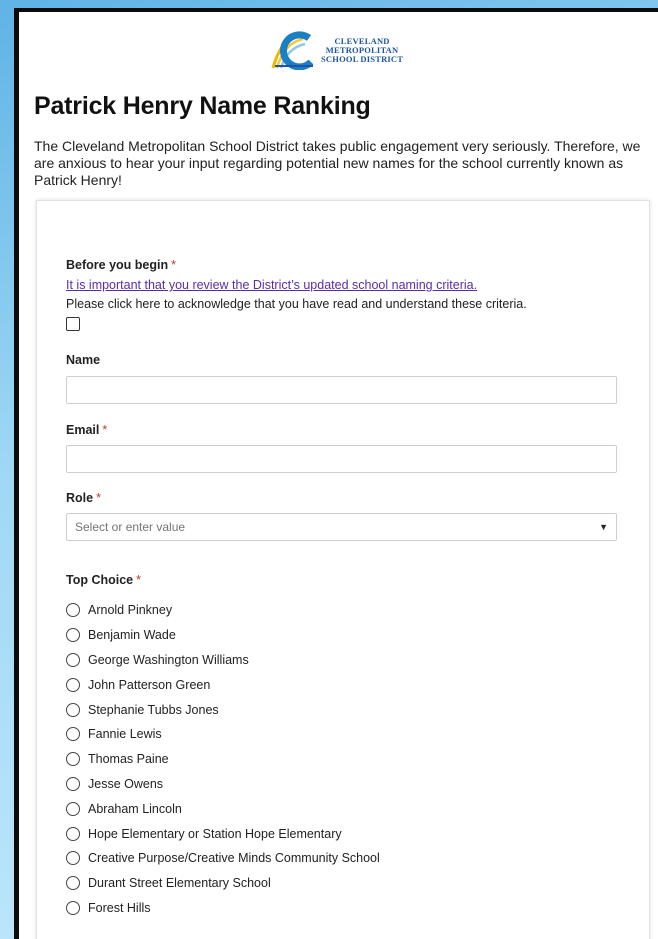 The image size is (658, 939). I want to click on district-logo-icon, so click(292, 50).